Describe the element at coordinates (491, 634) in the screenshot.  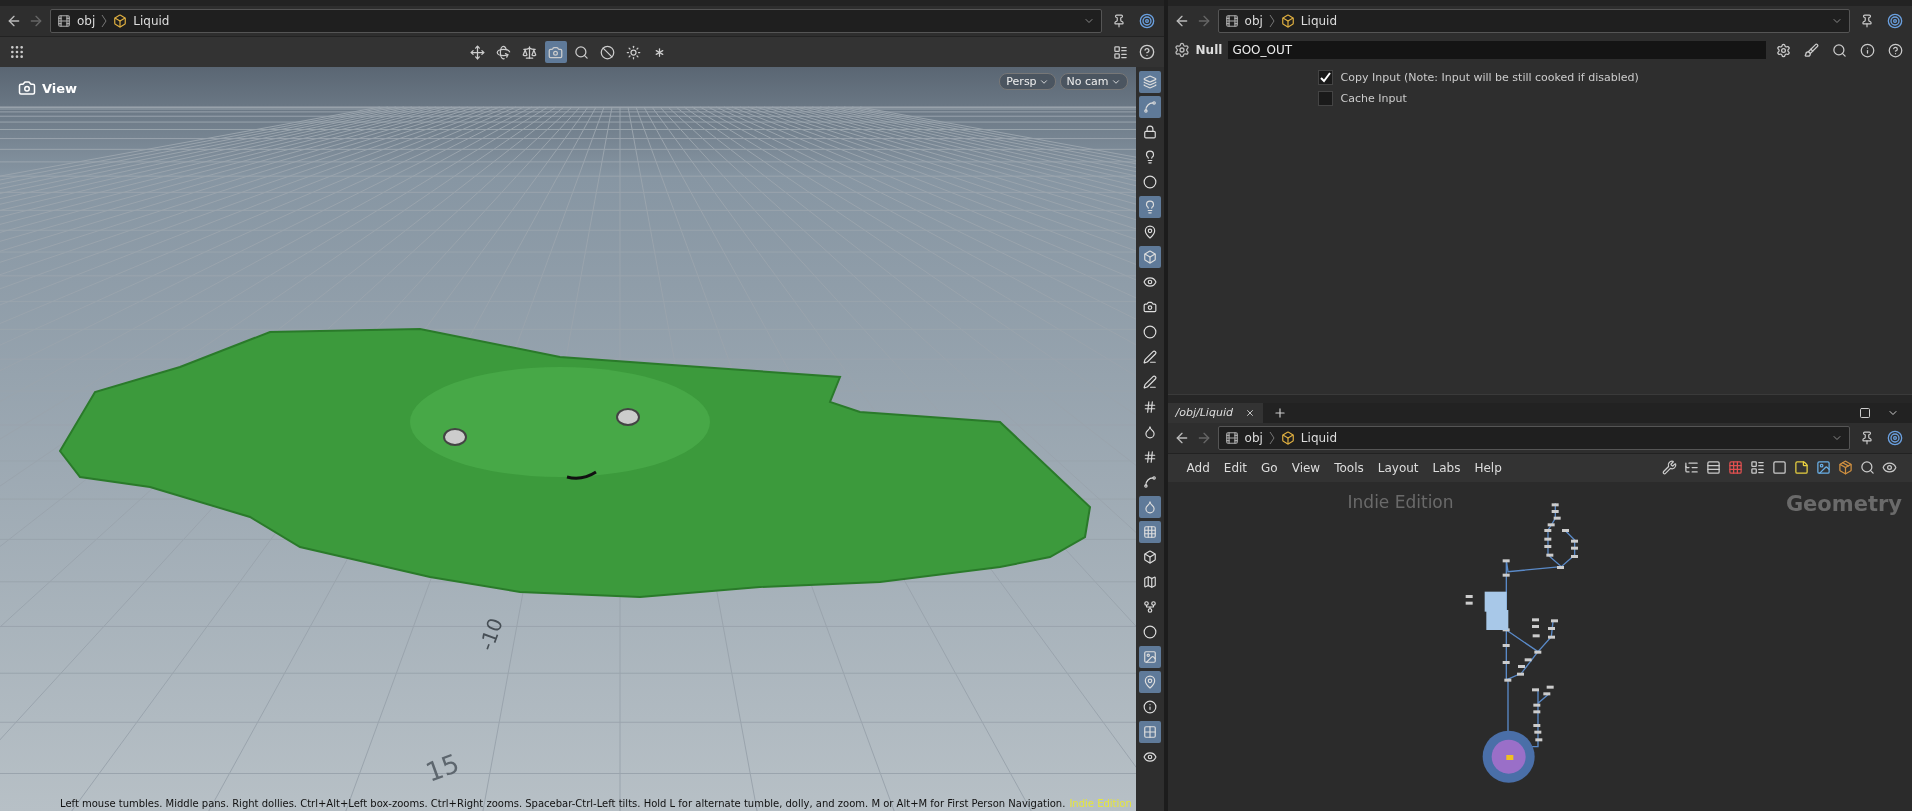
I see `grid-label: -10` at that location.